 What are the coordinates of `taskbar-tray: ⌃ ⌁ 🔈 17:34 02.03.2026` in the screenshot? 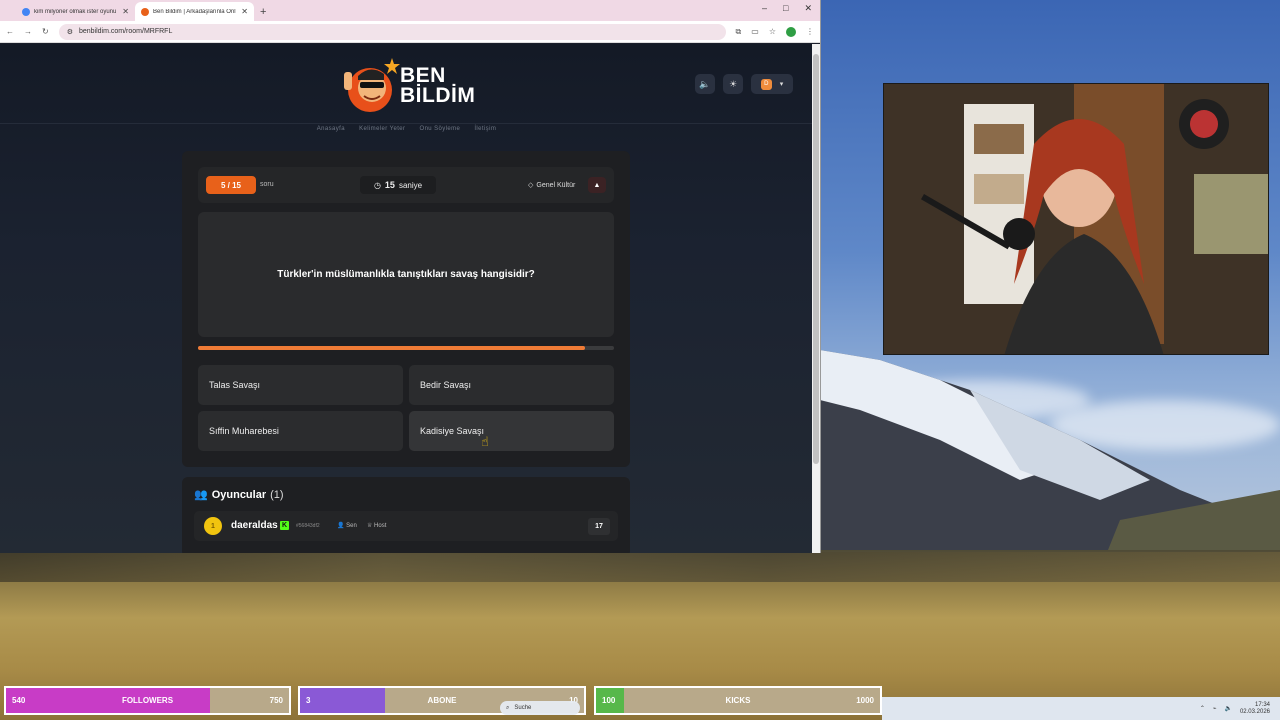 It's located at (1081, 708).